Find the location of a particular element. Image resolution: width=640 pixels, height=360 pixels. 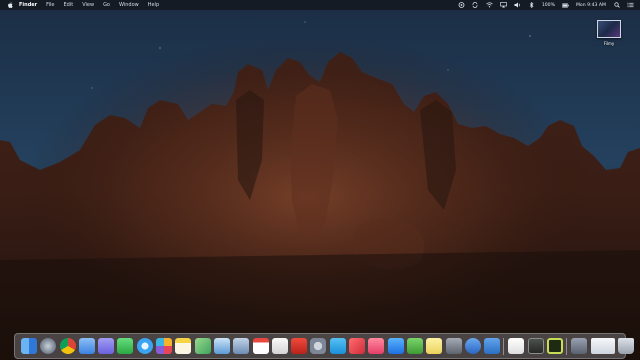

dock-acrobat-icon is located at coordinates (299, 346).